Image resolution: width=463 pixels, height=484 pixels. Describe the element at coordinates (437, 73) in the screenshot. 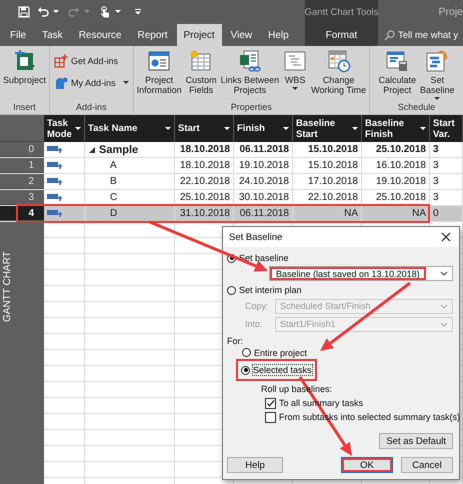

I see `ribbon-button: Set Baseline` at that location.